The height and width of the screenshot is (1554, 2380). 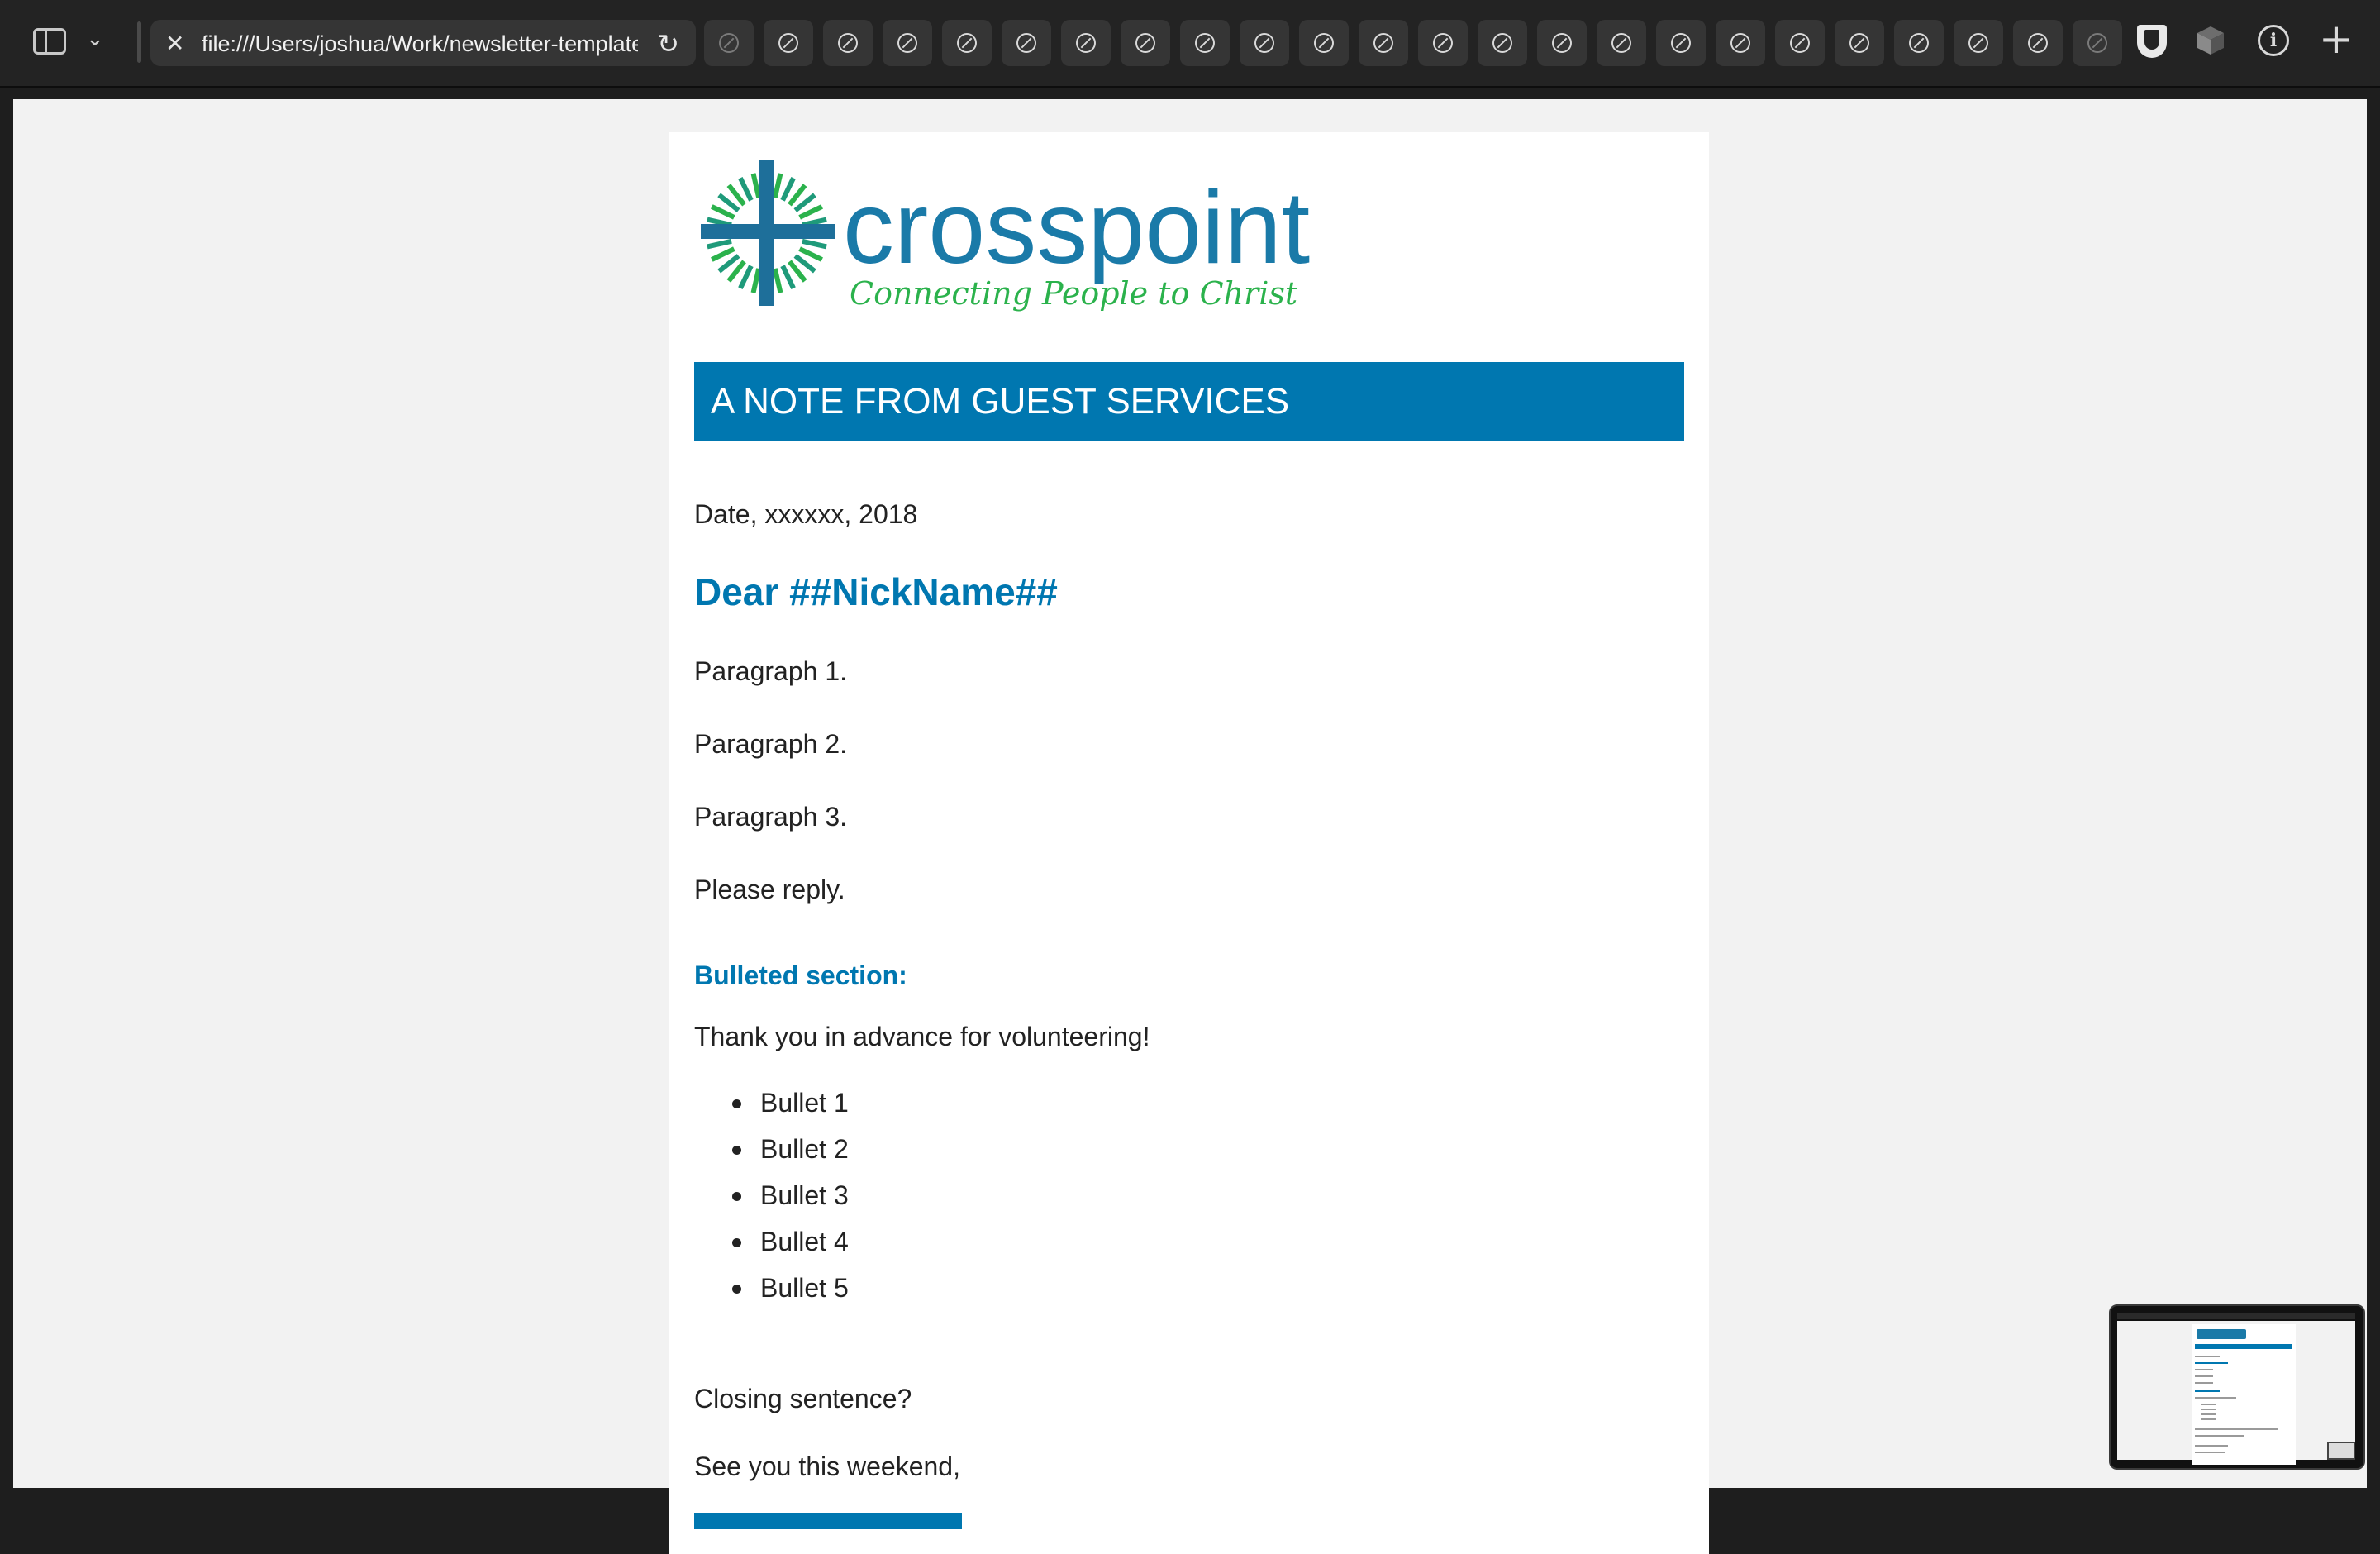 I want to click on page-preview-thumbnail, so click(x=2237, y=1387).